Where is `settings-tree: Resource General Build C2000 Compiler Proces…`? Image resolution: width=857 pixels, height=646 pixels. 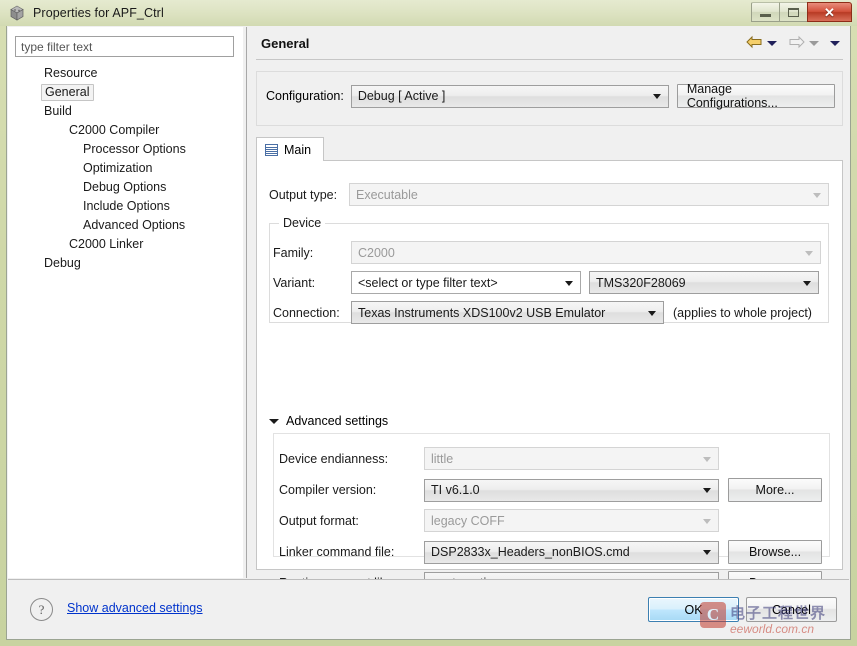
settings-tree: Resource General Build C2000 Compiler Proces… is located at coordinates (125, 168).